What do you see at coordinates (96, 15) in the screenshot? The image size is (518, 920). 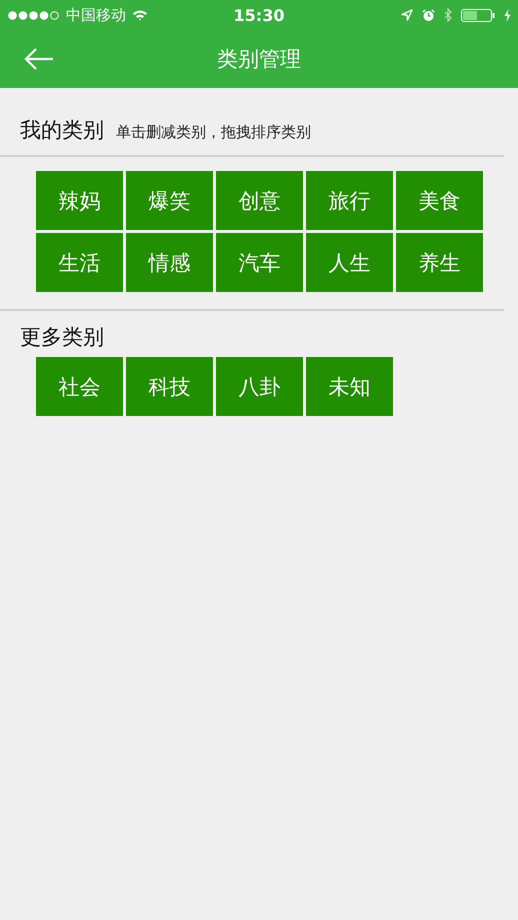 I see `carrier-name: 中国移动` at bounding box center [96, 15].